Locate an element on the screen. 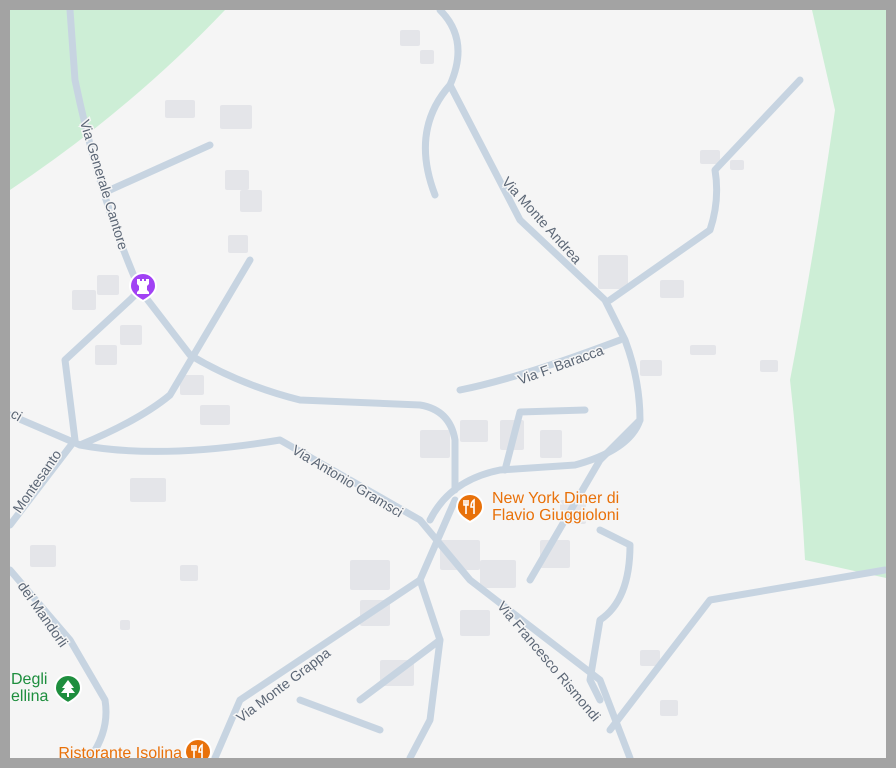 Image resolution: width=896 pixels, height=768 pixels. place-label: Degli is located at coordinates (29, 679).